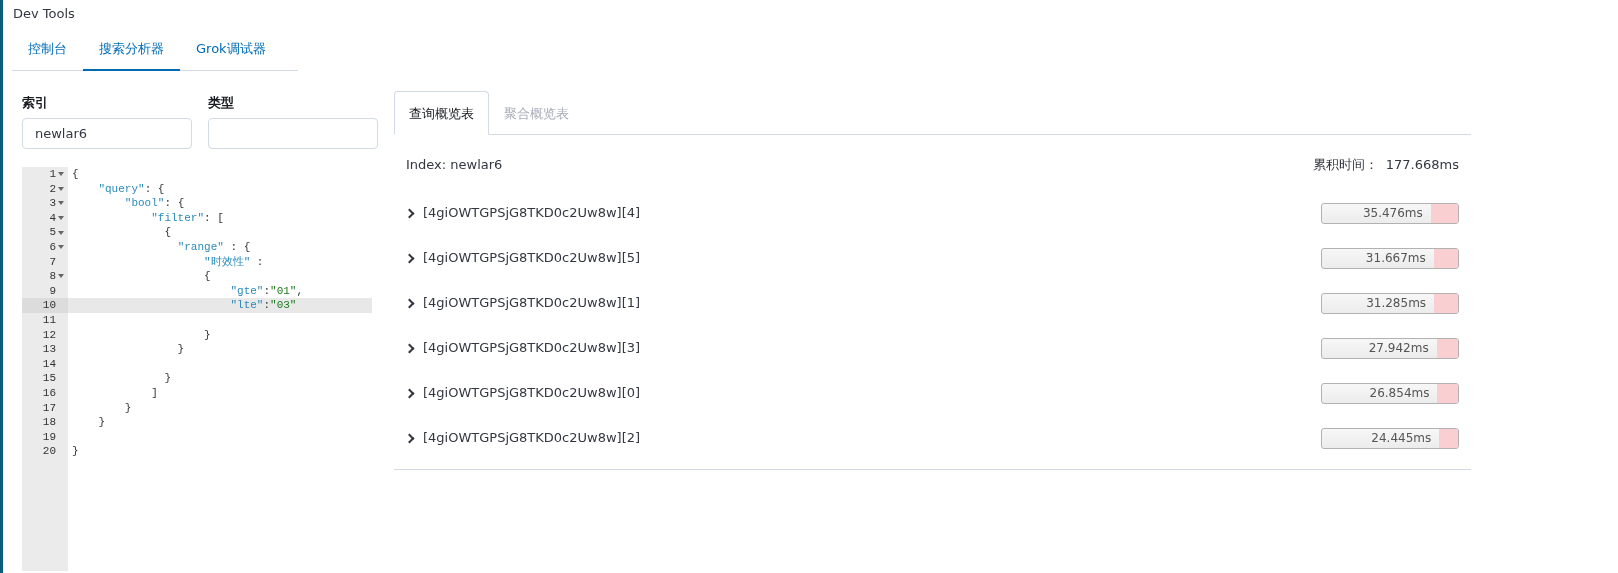 The image size is (1618, 573). What do you see at coordinates (1401, 438) in the screenshot?
I see `time-reading: 24.445ms` at bounding box center [1401, 438].